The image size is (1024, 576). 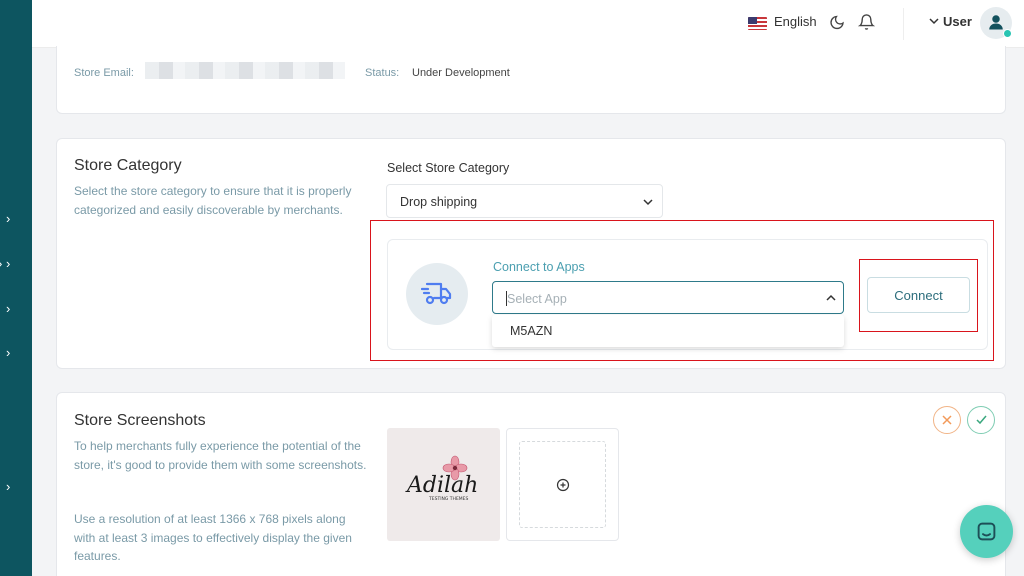 I want to click on chat-button, so click(x=986, y=531).